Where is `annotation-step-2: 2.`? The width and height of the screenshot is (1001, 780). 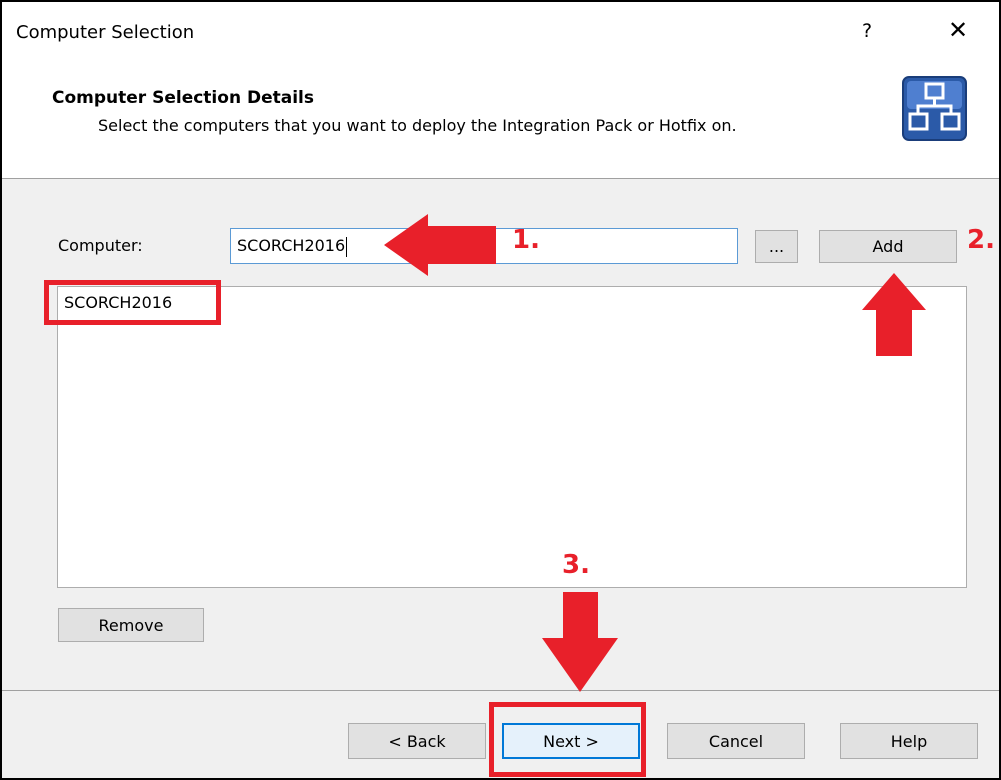
annotation-step-2: 2. is located at coordinates (981, 240).